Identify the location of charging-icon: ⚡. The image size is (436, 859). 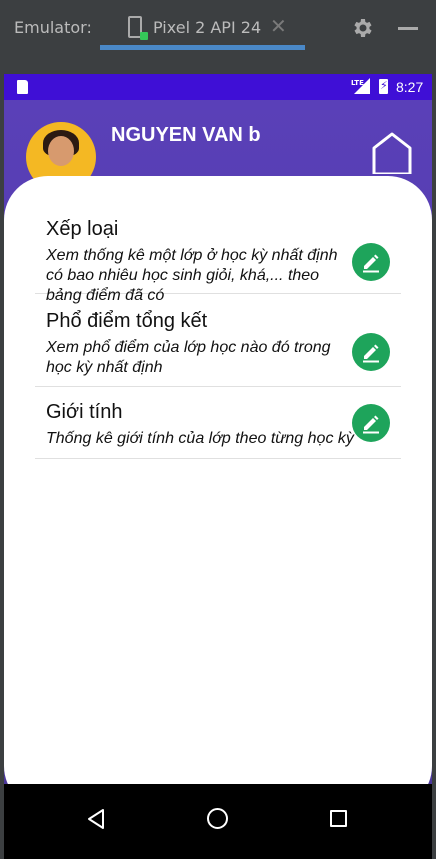
(384, 85).